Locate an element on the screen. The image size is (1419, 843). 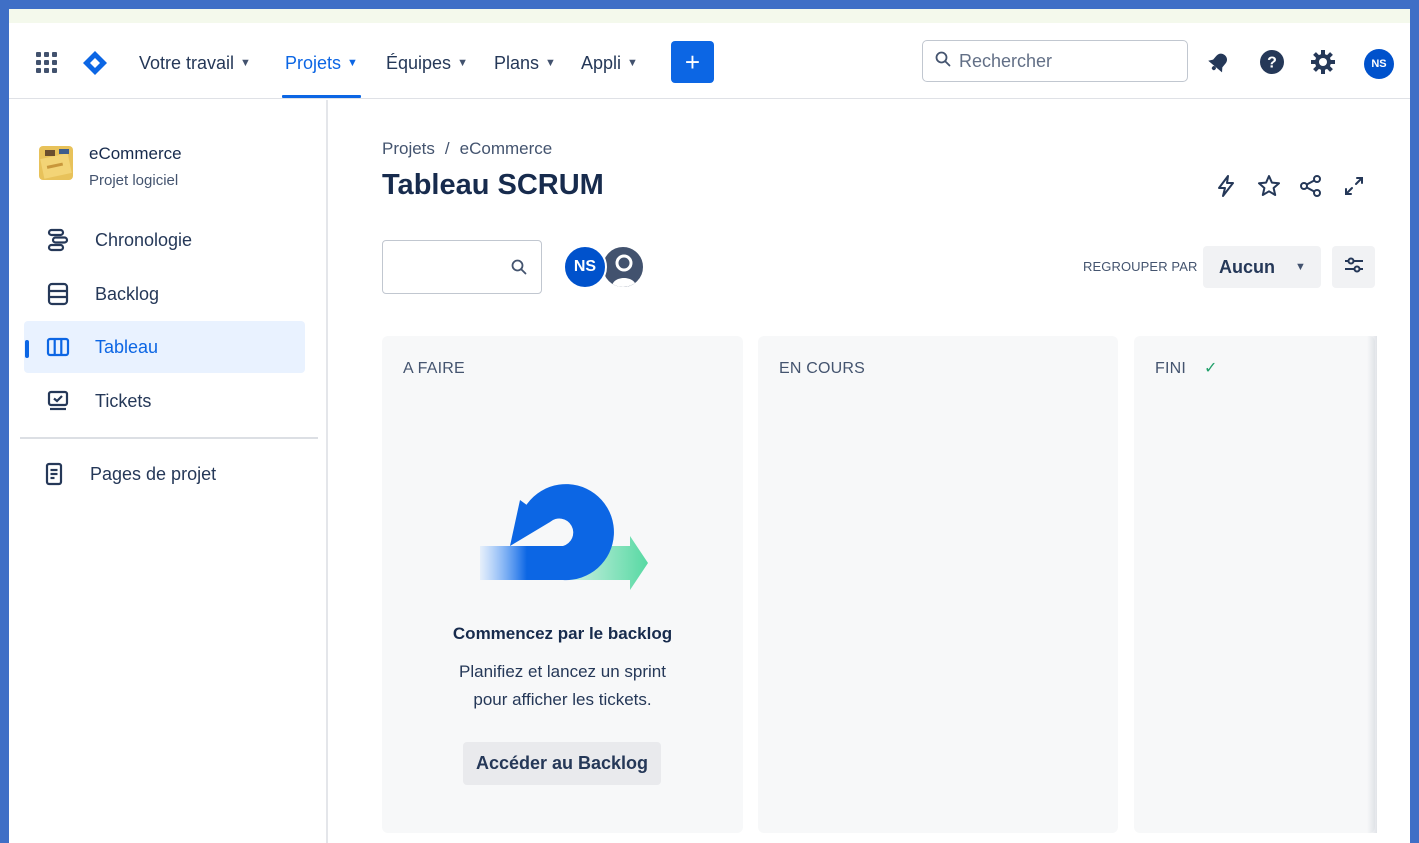
group-by-select: Aucun ▼ is located at coordinates (1262, 267).